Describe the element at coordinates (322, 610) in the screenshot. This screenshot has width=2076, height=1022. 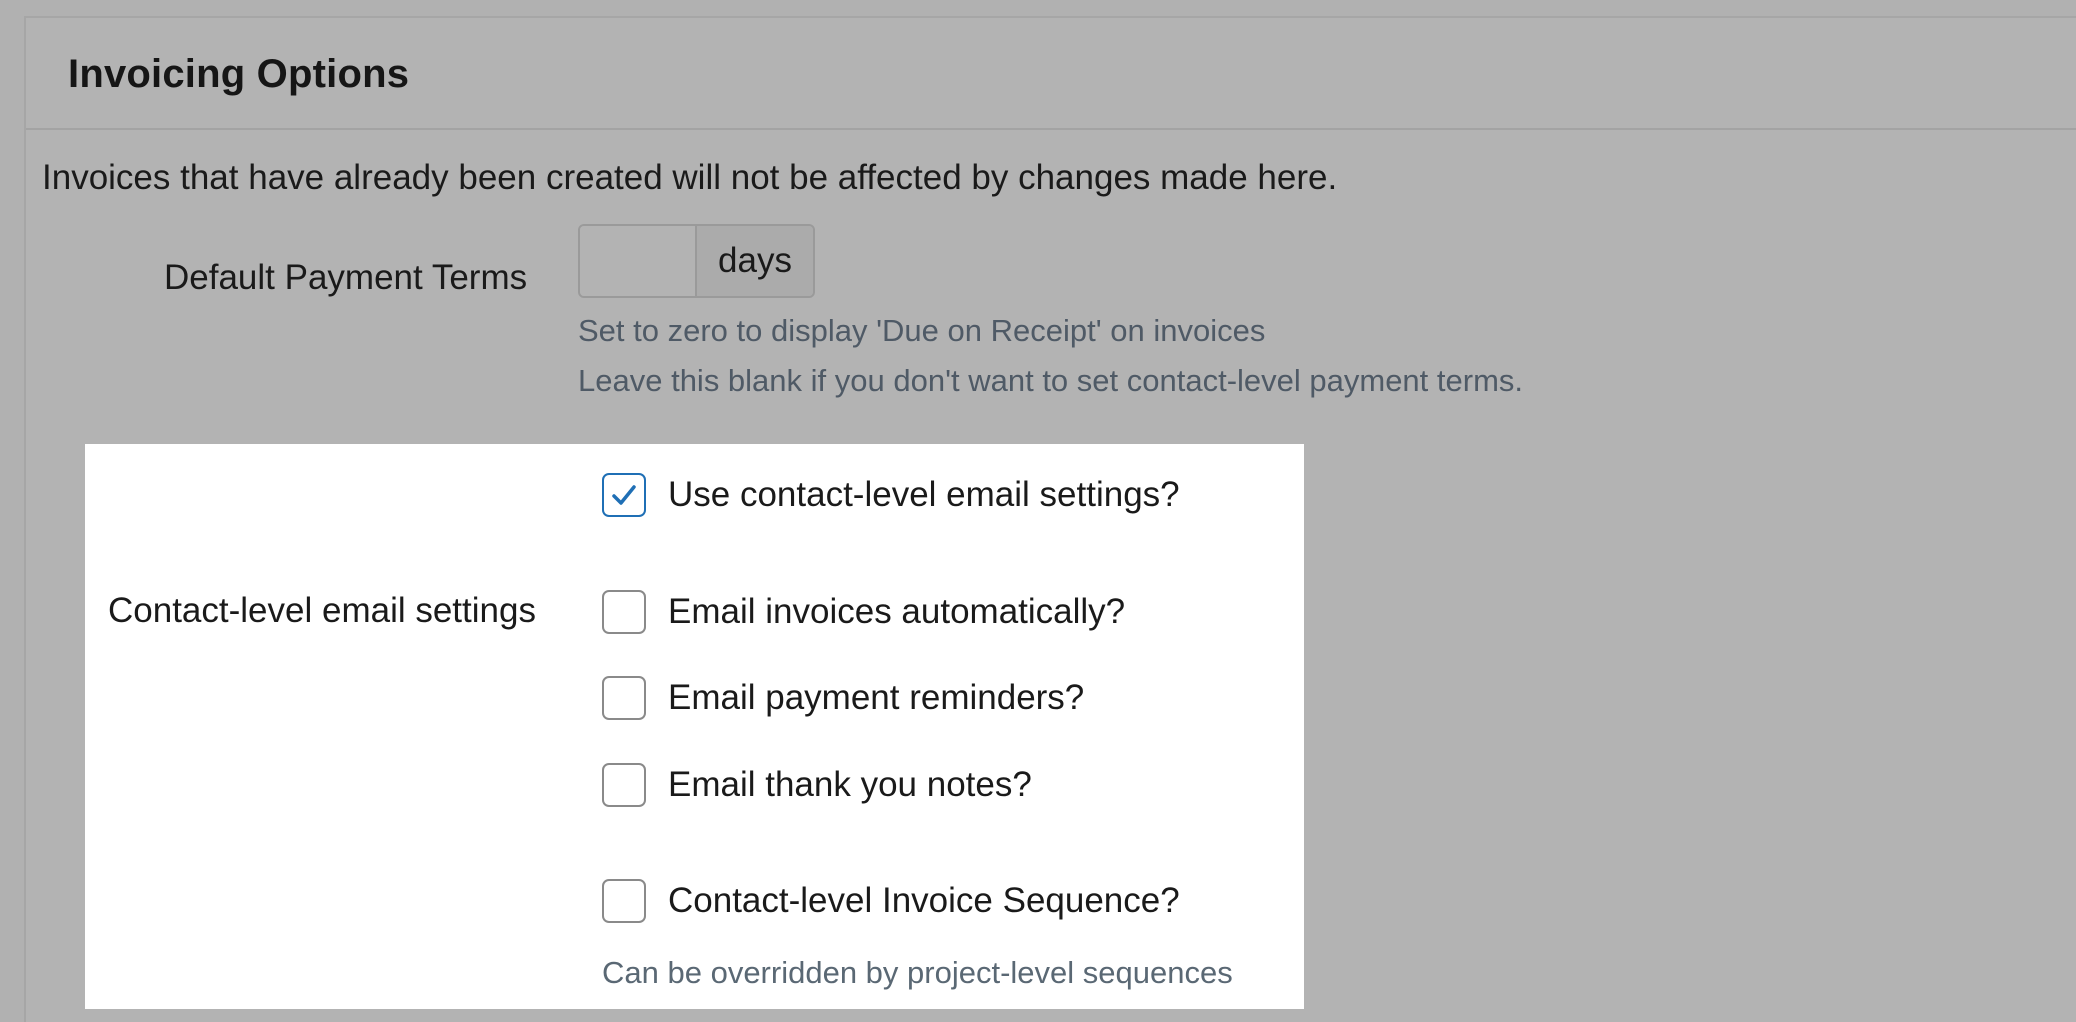
I see `contact-email-settings-label: Contact-level email settings` at that location.